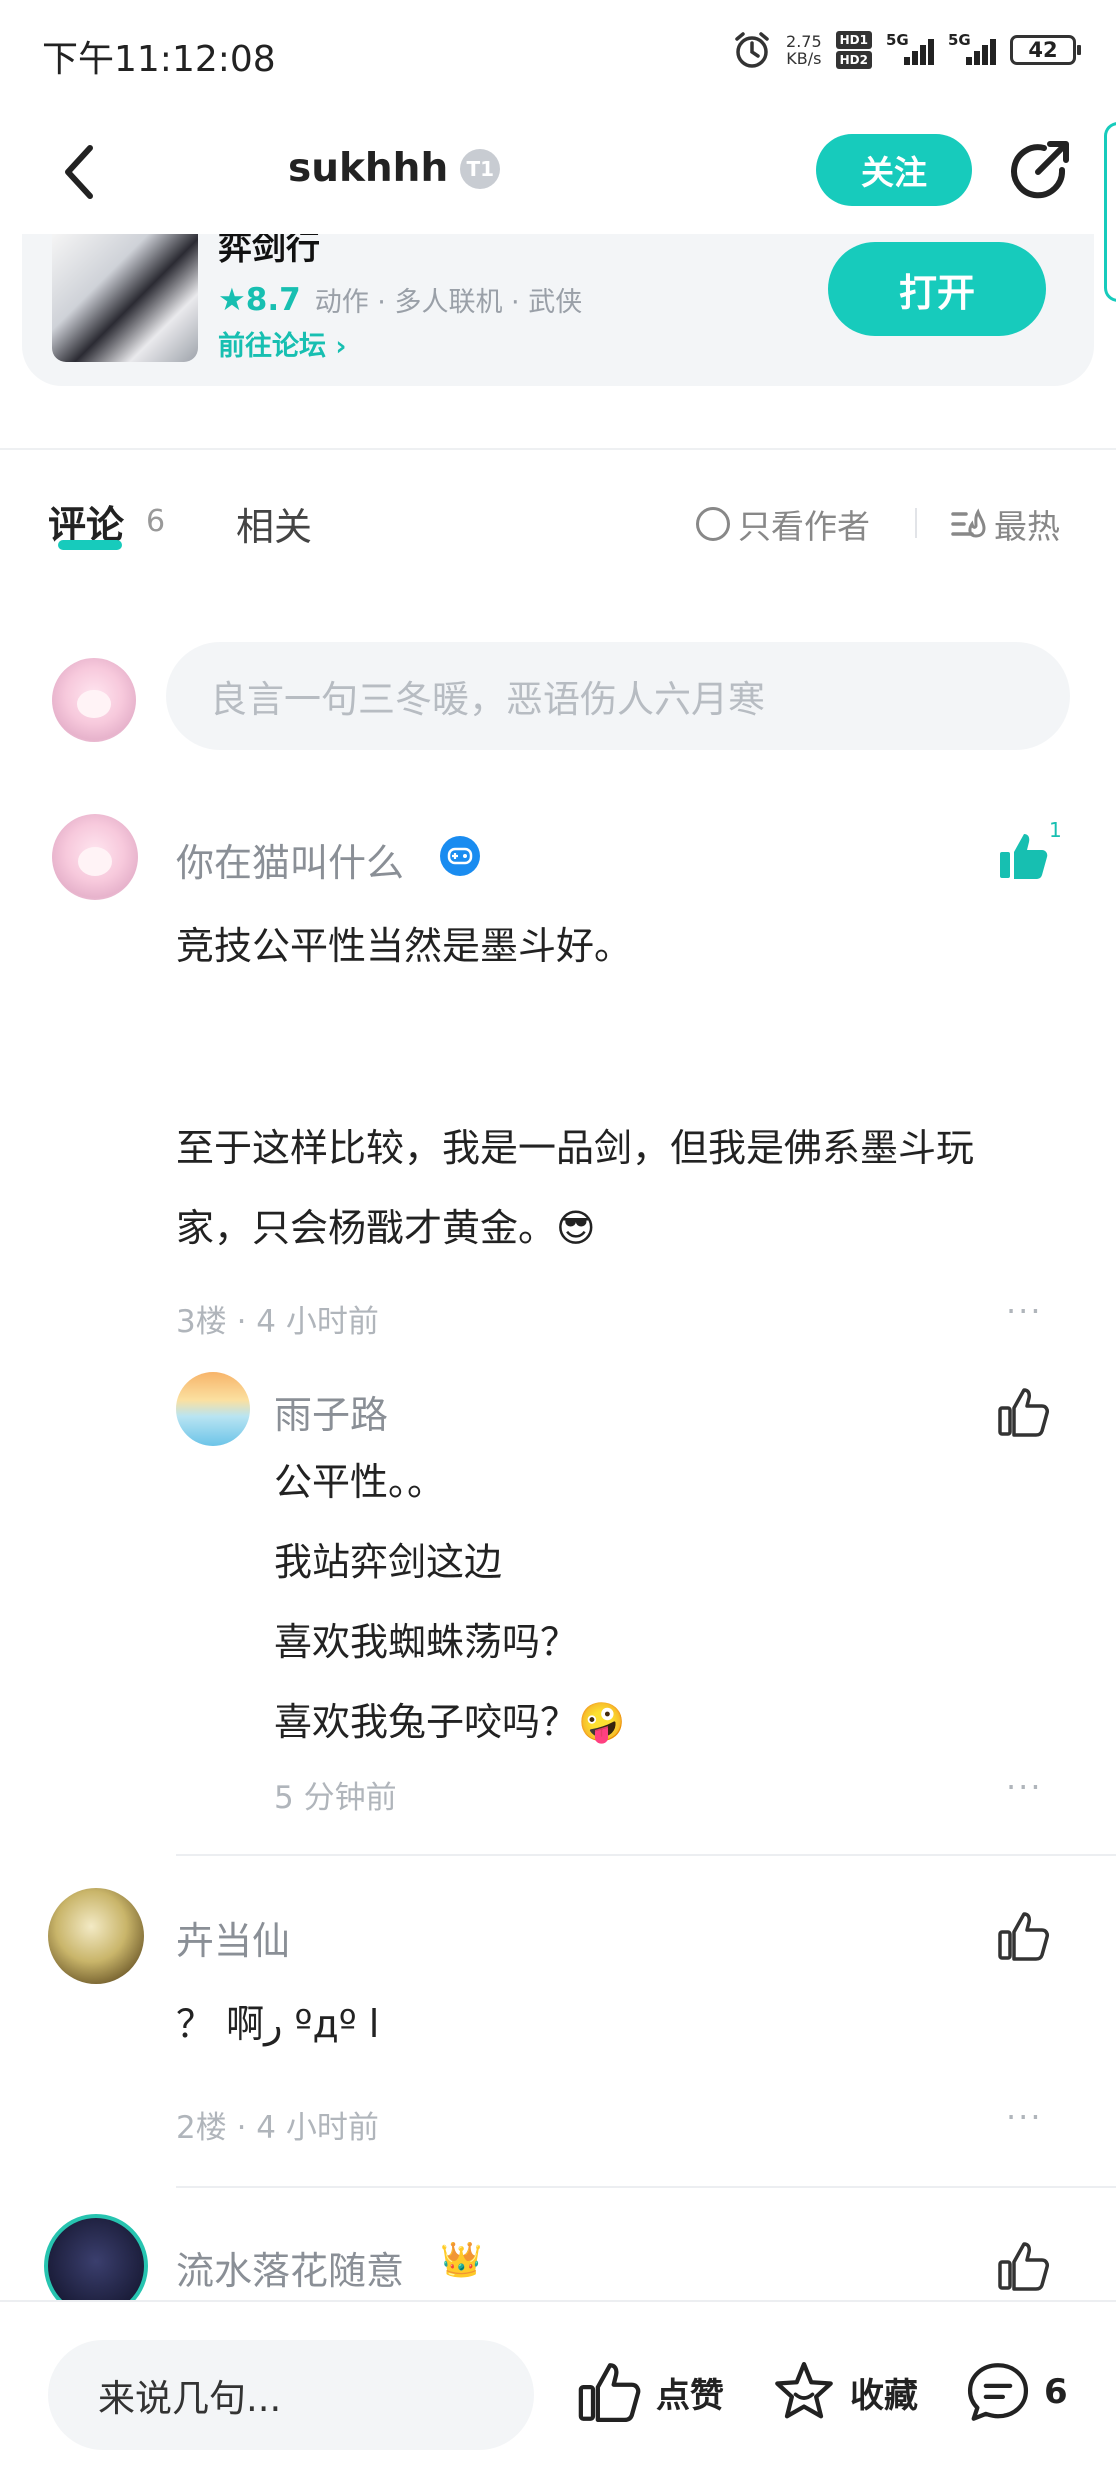 This screenshot has height=2480, width=1116. Describe the element at coordinates (968, 523) in the screenshot. I see `sort-icon` at that location.